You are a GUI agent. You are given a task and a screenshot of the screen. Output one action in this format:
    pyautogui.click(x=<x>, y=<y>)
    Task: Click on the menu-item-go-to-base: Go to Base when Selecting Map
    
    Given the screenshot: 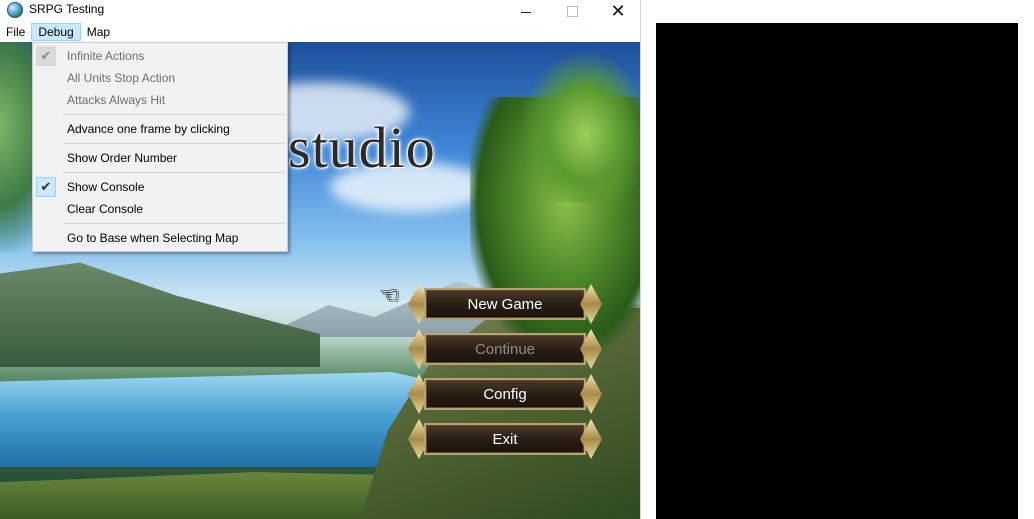 What is the action you would take?
    pyautogui.click(x=160, y=238)
    